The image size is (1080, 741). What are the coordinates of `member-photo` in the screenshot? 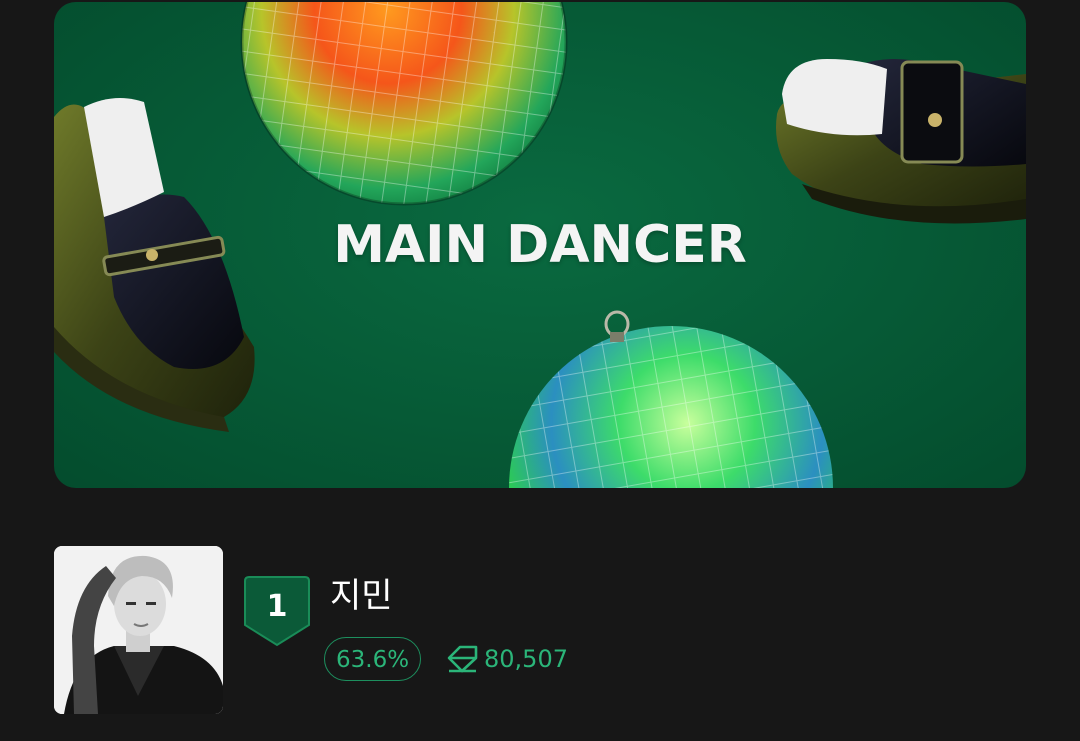 It's located at (138, 630).